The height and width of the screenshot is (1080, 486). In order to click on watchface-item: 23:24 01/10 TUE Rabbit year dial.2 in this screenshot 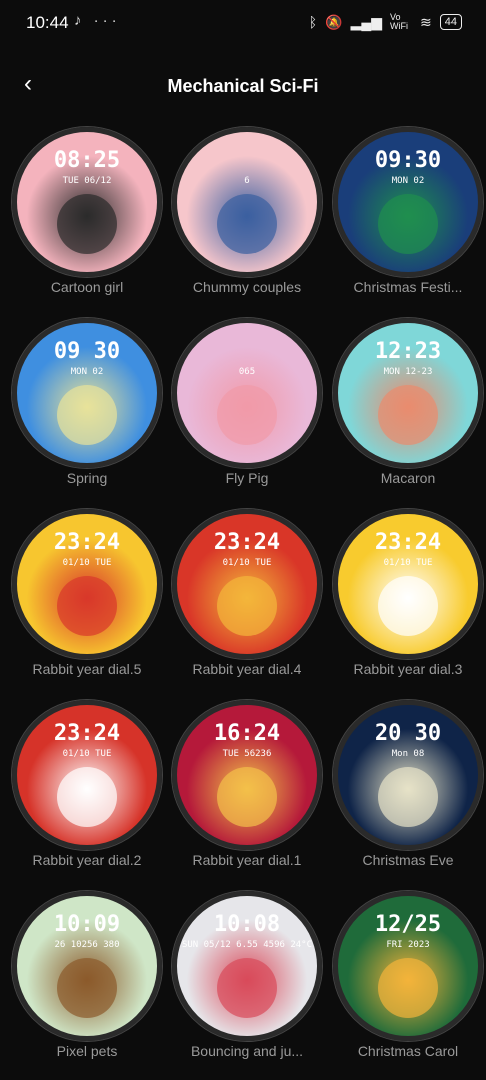, I will do `click(87, 790)`.